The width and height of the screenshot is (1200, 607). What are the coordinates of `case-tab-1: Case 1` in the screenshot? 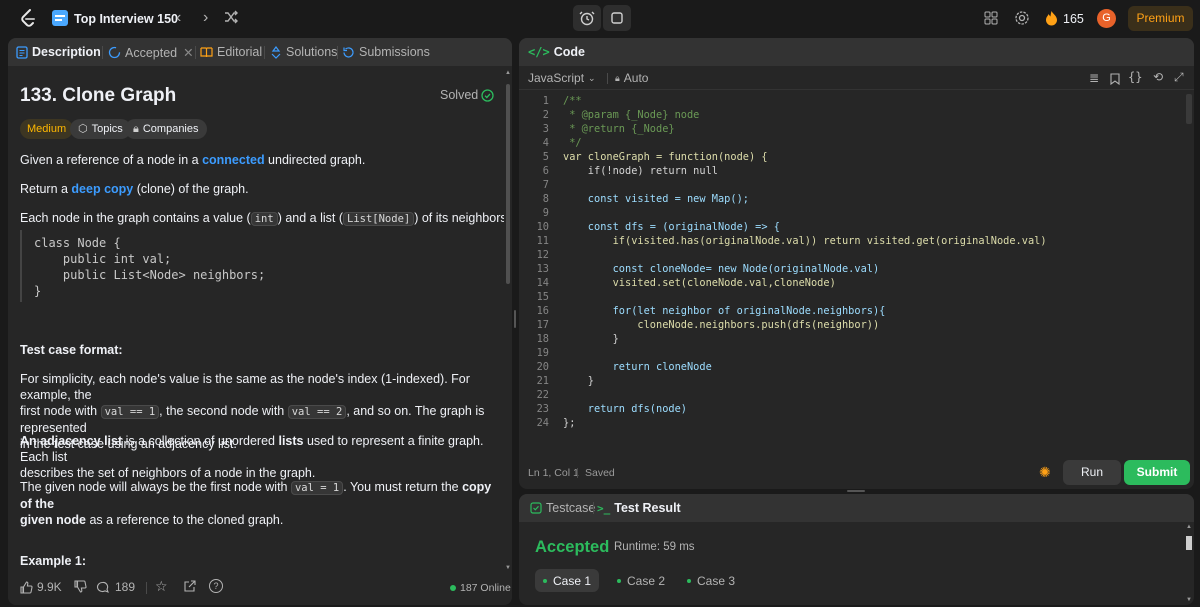 It's located at (567, 580).